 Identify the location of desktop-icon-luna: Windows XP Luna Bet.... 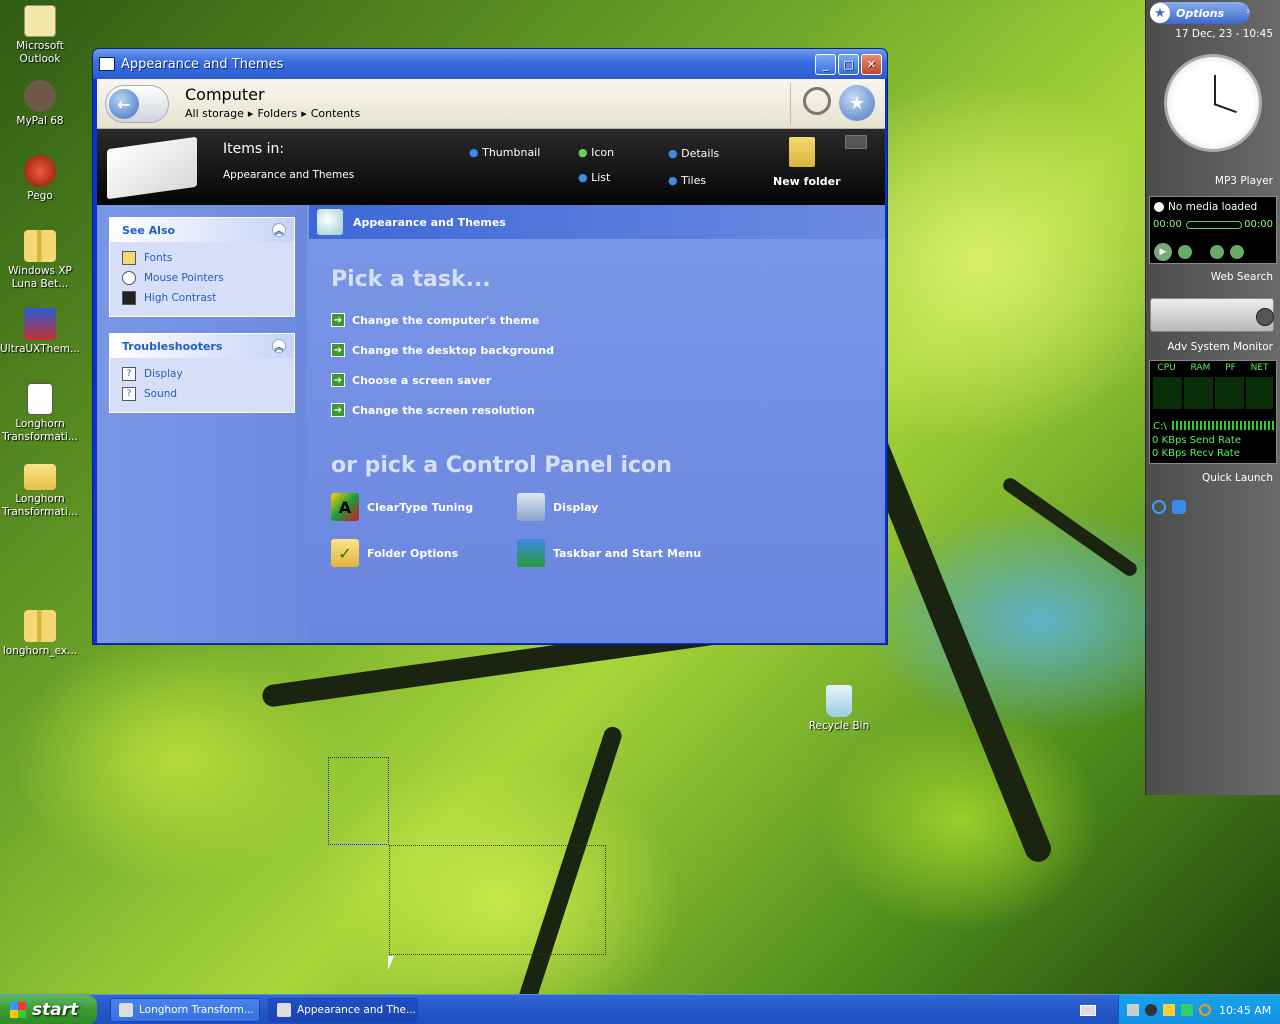
(40, 260).